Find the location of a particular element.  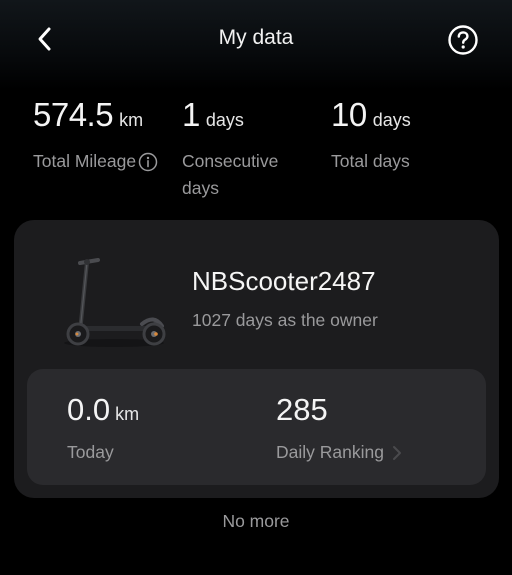

question-circle-icon is located at coordinates (463, 40).